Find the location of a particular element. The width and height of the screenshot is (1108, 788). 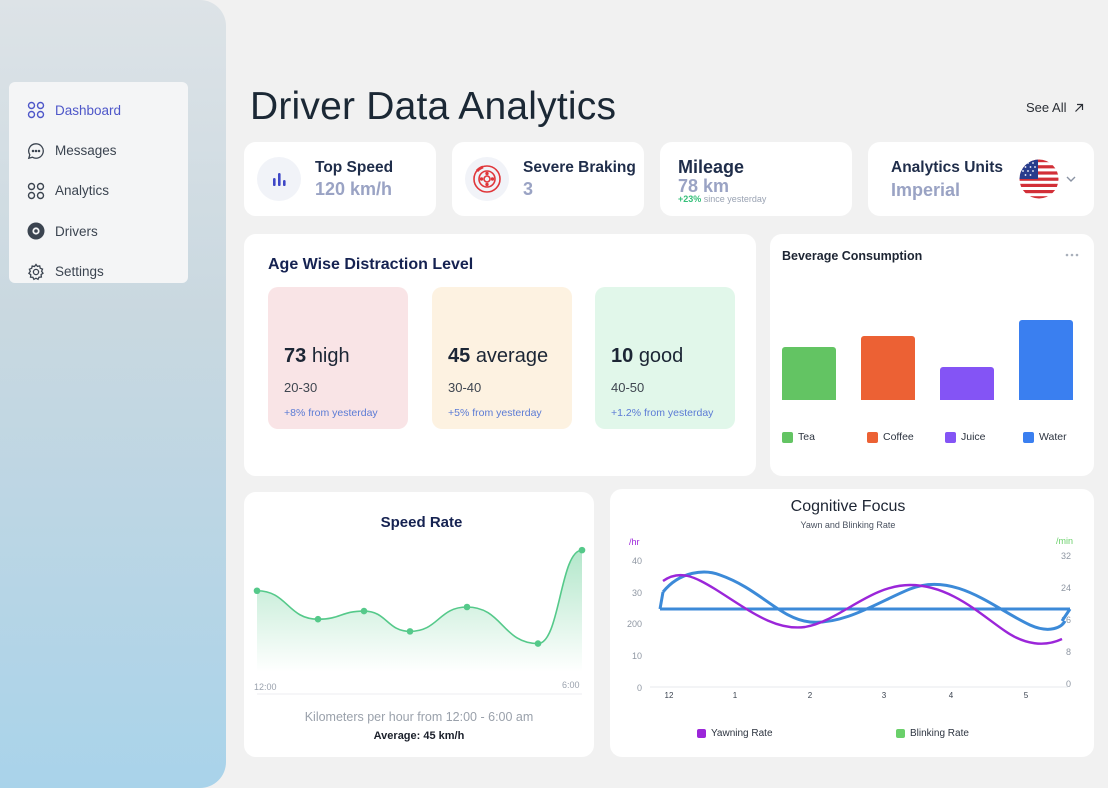

sidebar-item-label: Analytics is located at coordinates (82, 191).